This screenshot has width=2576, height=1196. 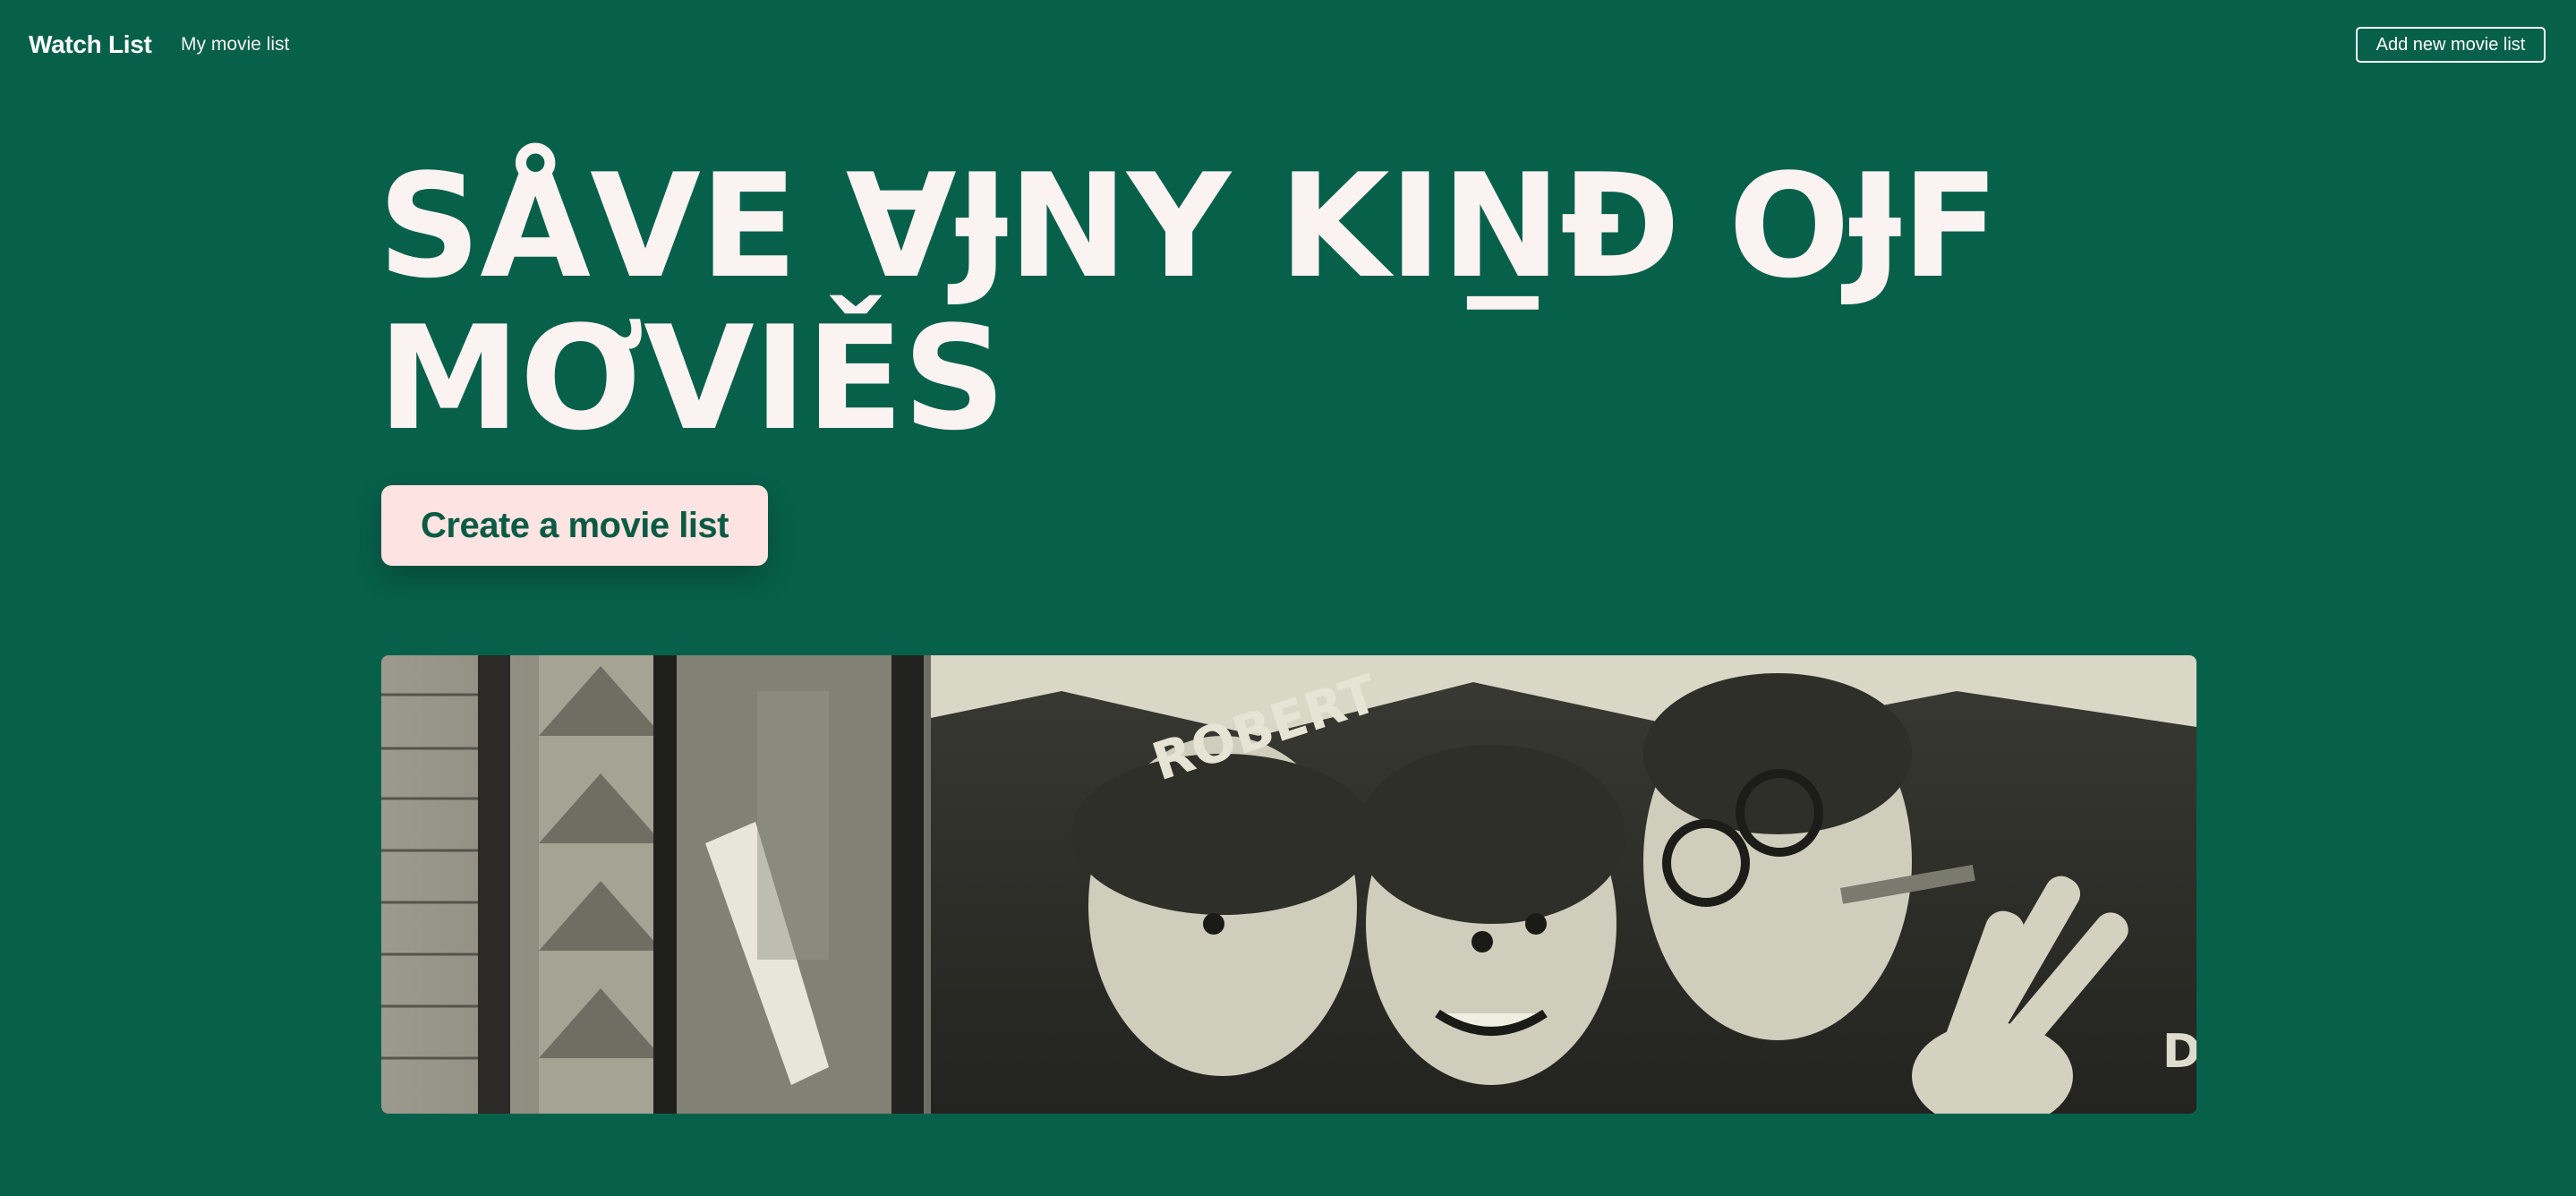 What do you see at coordinates (2451, 45) in the screenshot?
I see `add-new-movie-list-button: Add new movie list` at bounding box center [2451, 45].